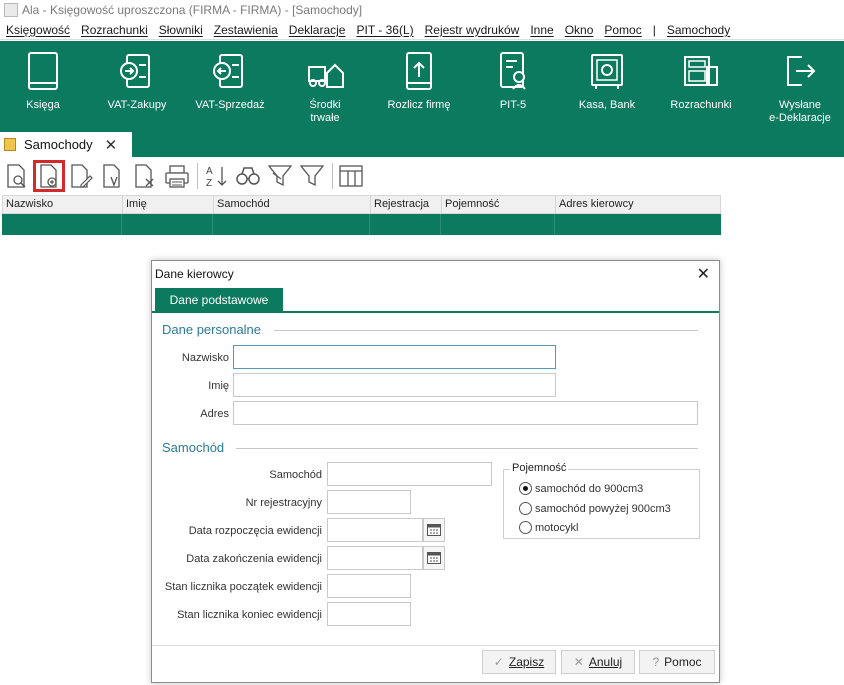 Image resolution: width=844 pixels, height=685 pixels. What do you see at coordinates (177, 176) in the screenshot?
I see `print-button` at bounding box center [177, 176].